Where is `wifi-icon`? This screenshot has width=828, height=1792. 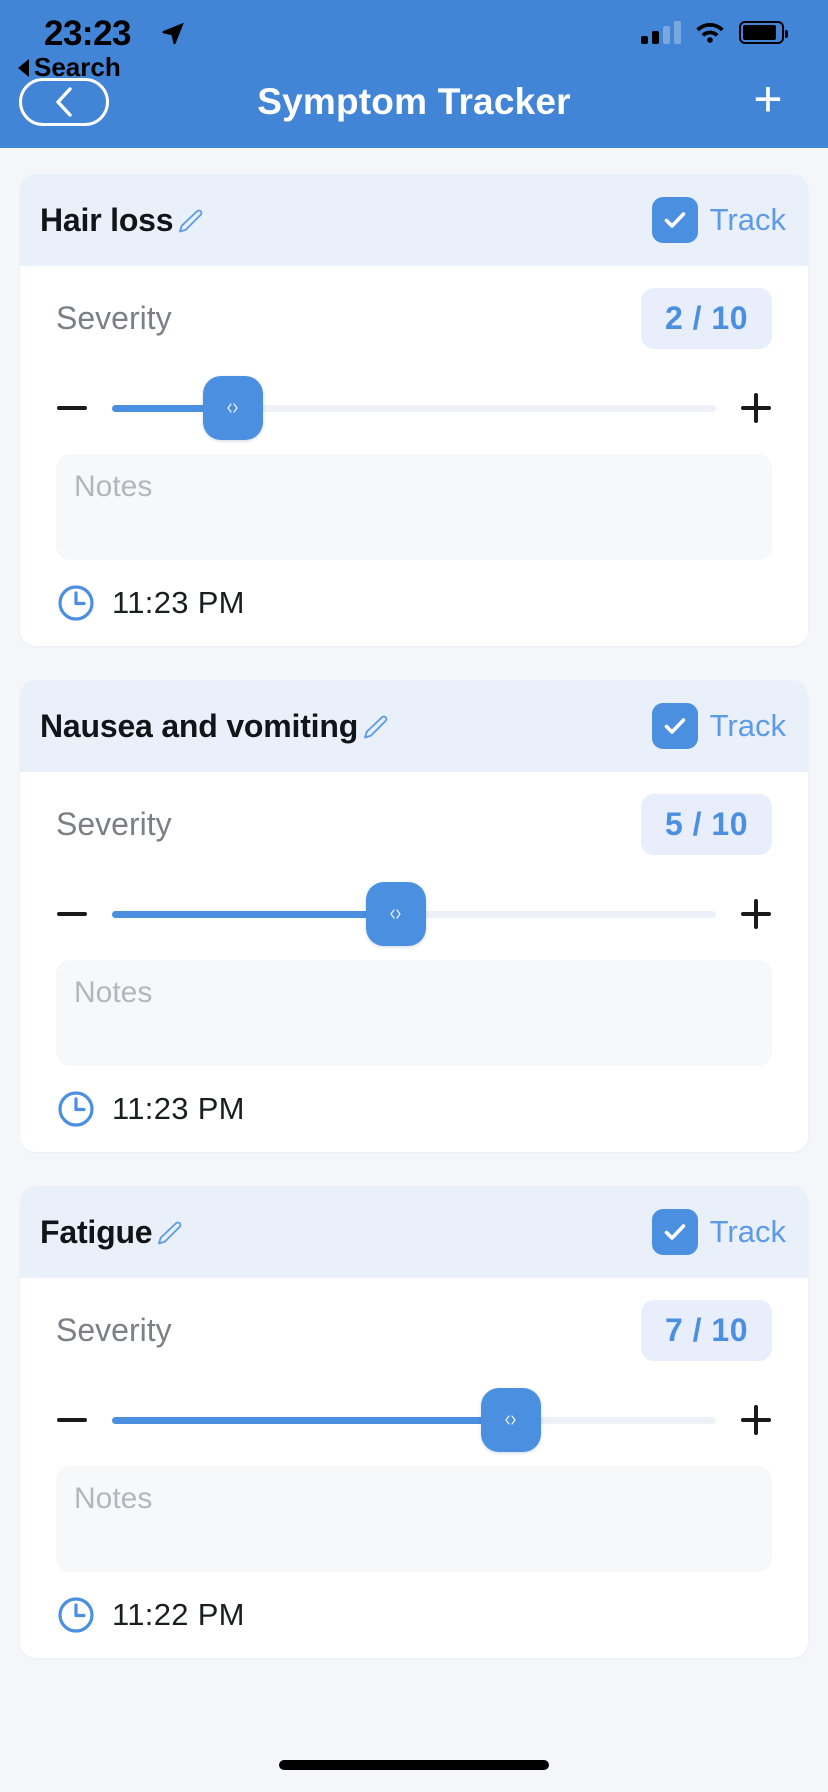
wifi-icon is located at coordinates (710, 33).